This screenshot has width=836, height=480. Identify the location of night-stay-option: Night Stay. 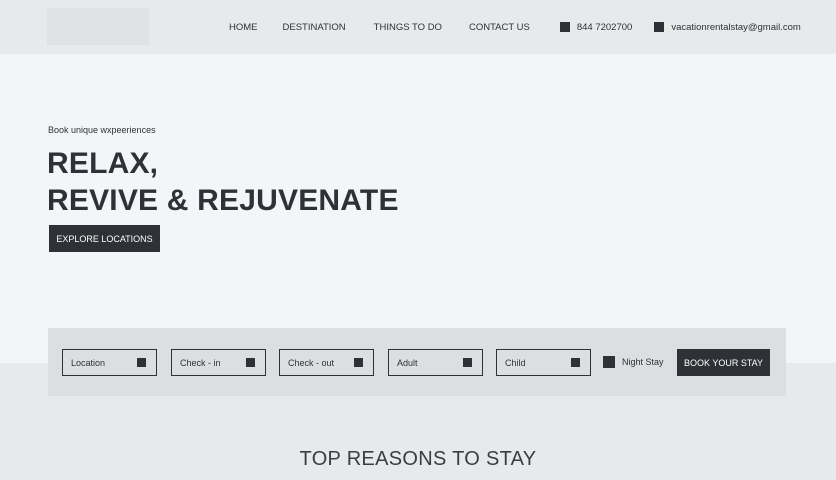
(633, 362).